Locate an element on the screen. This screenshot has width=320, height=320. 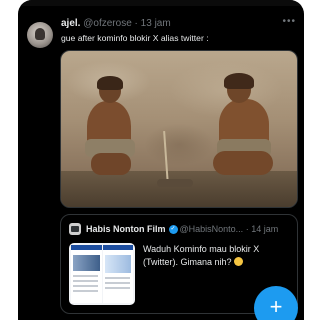
quoted-media-thumbnail is located at coordinates (102, 274).